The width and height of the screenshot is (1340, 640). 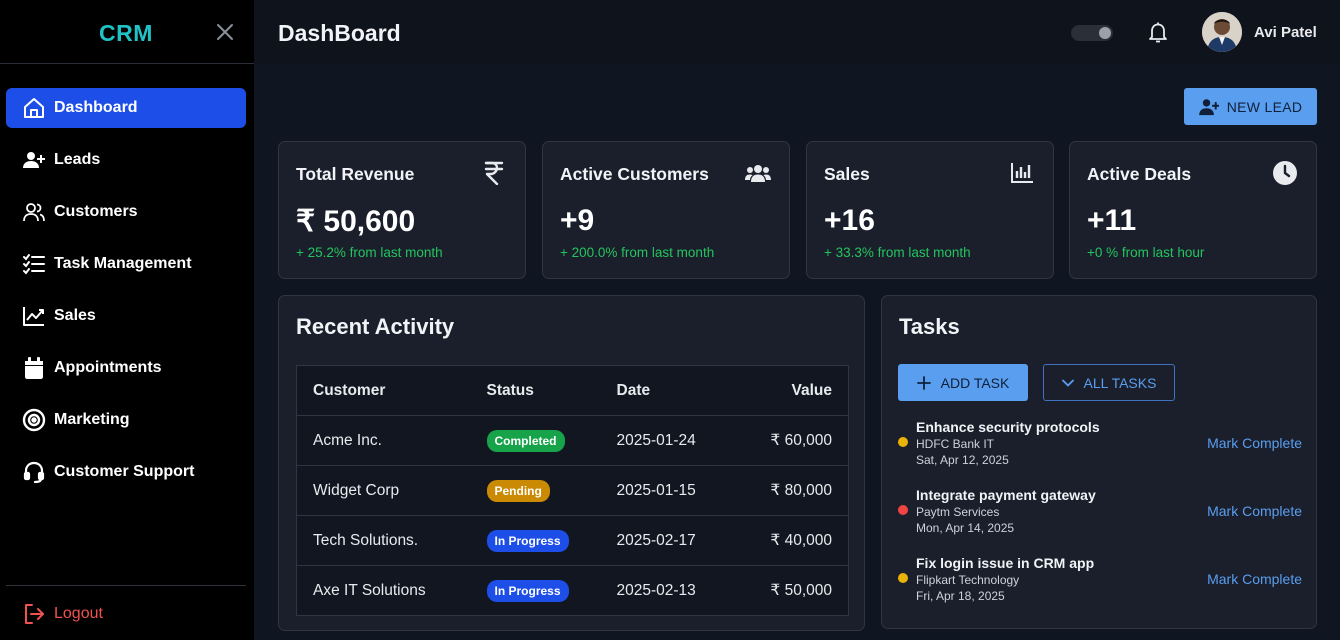 What do you see at coordinates (92, 419) in the screenshot?
I see `sidebar-item-label: Marketing` at bounding box center [92, 419].